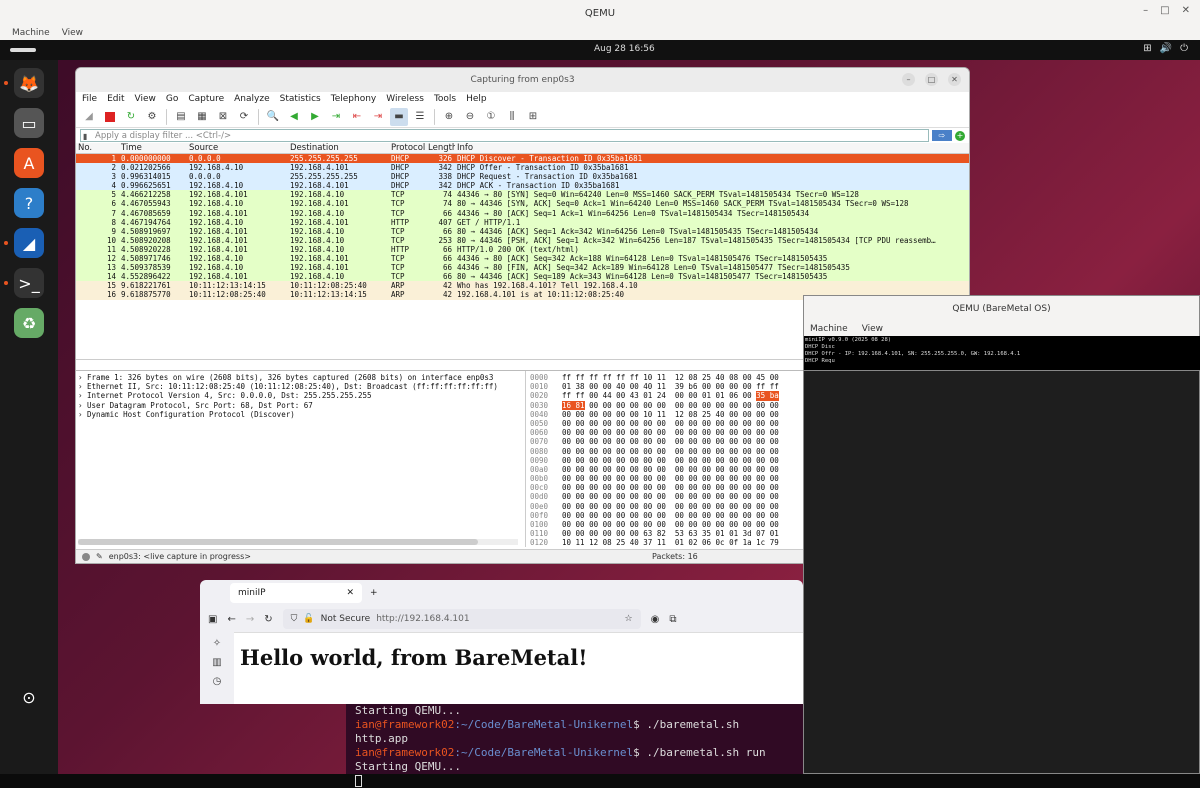  What do you see at coordinates (298, 542) in the screenshot?
I see `horizontal-scrollbar` at bounding box center [298, 542].